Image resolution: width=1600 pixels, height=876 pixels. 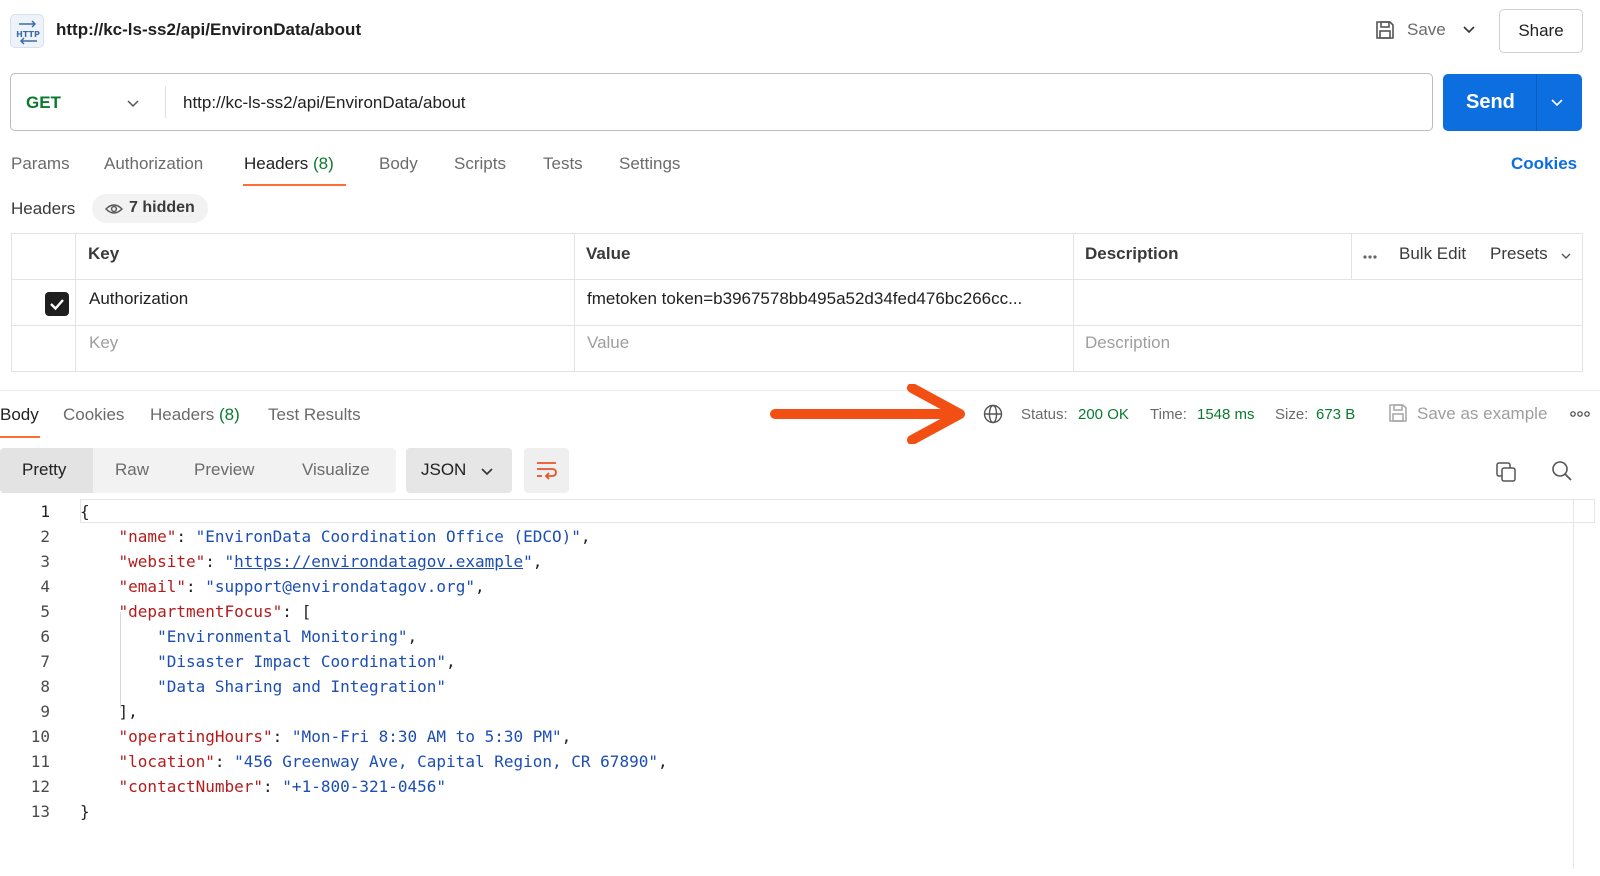 What do you see at coordinates (93, 415) in the screenshot?
I see `response-tab-cookies: Cookies` at bounding box center [93, 415].